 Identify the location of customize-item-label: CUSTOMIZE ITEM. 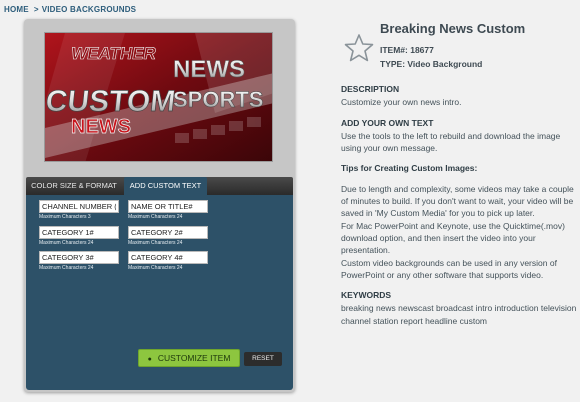
(194, 358).